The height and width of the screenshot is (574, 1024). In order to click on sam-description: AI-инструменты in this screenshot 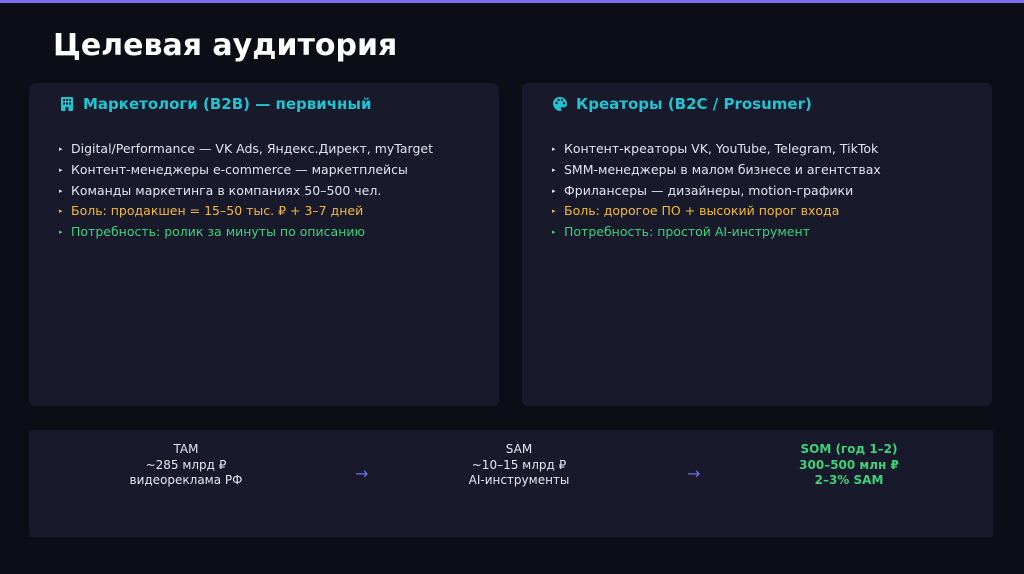, I will do `click(519, 480)`.